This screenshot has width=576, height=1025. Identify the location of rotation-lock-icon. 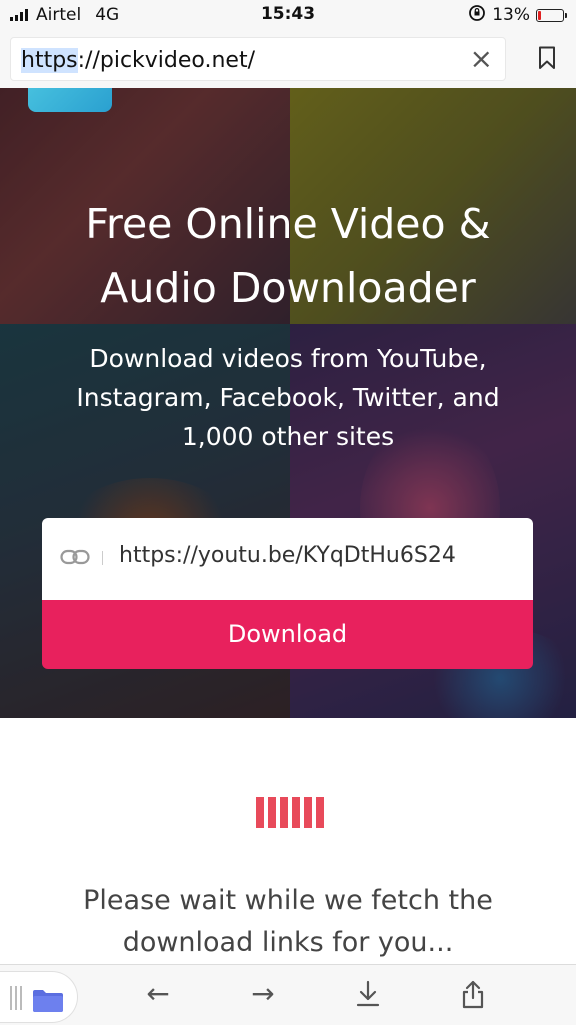
(477, 15).